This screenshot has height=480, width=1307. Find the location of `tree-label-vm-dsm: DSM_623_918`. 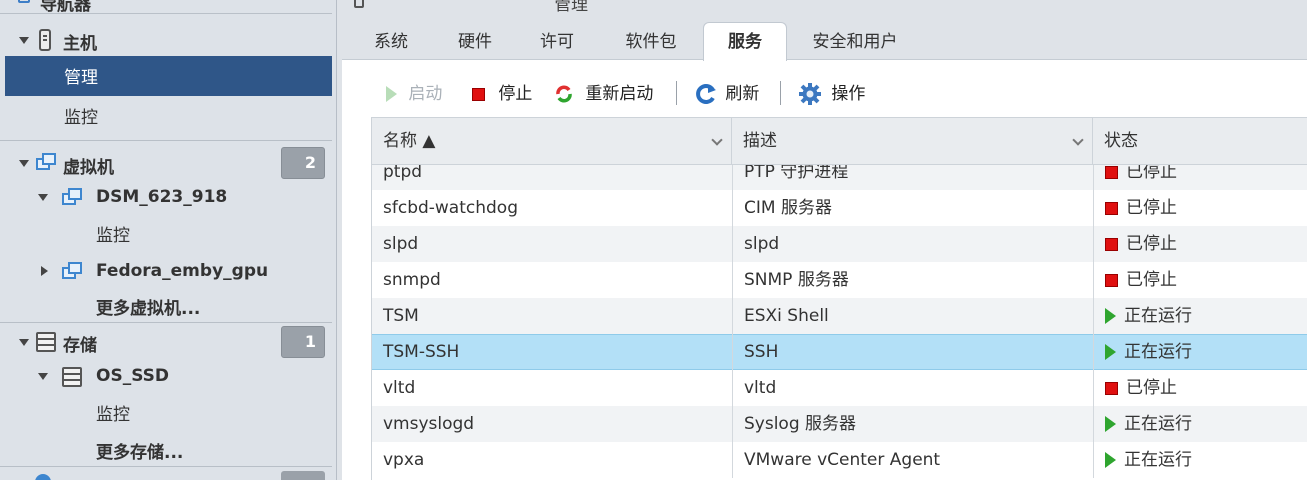

tree-label-vm-dsm: DSM_623_918 is located at coordinates (162, 197).